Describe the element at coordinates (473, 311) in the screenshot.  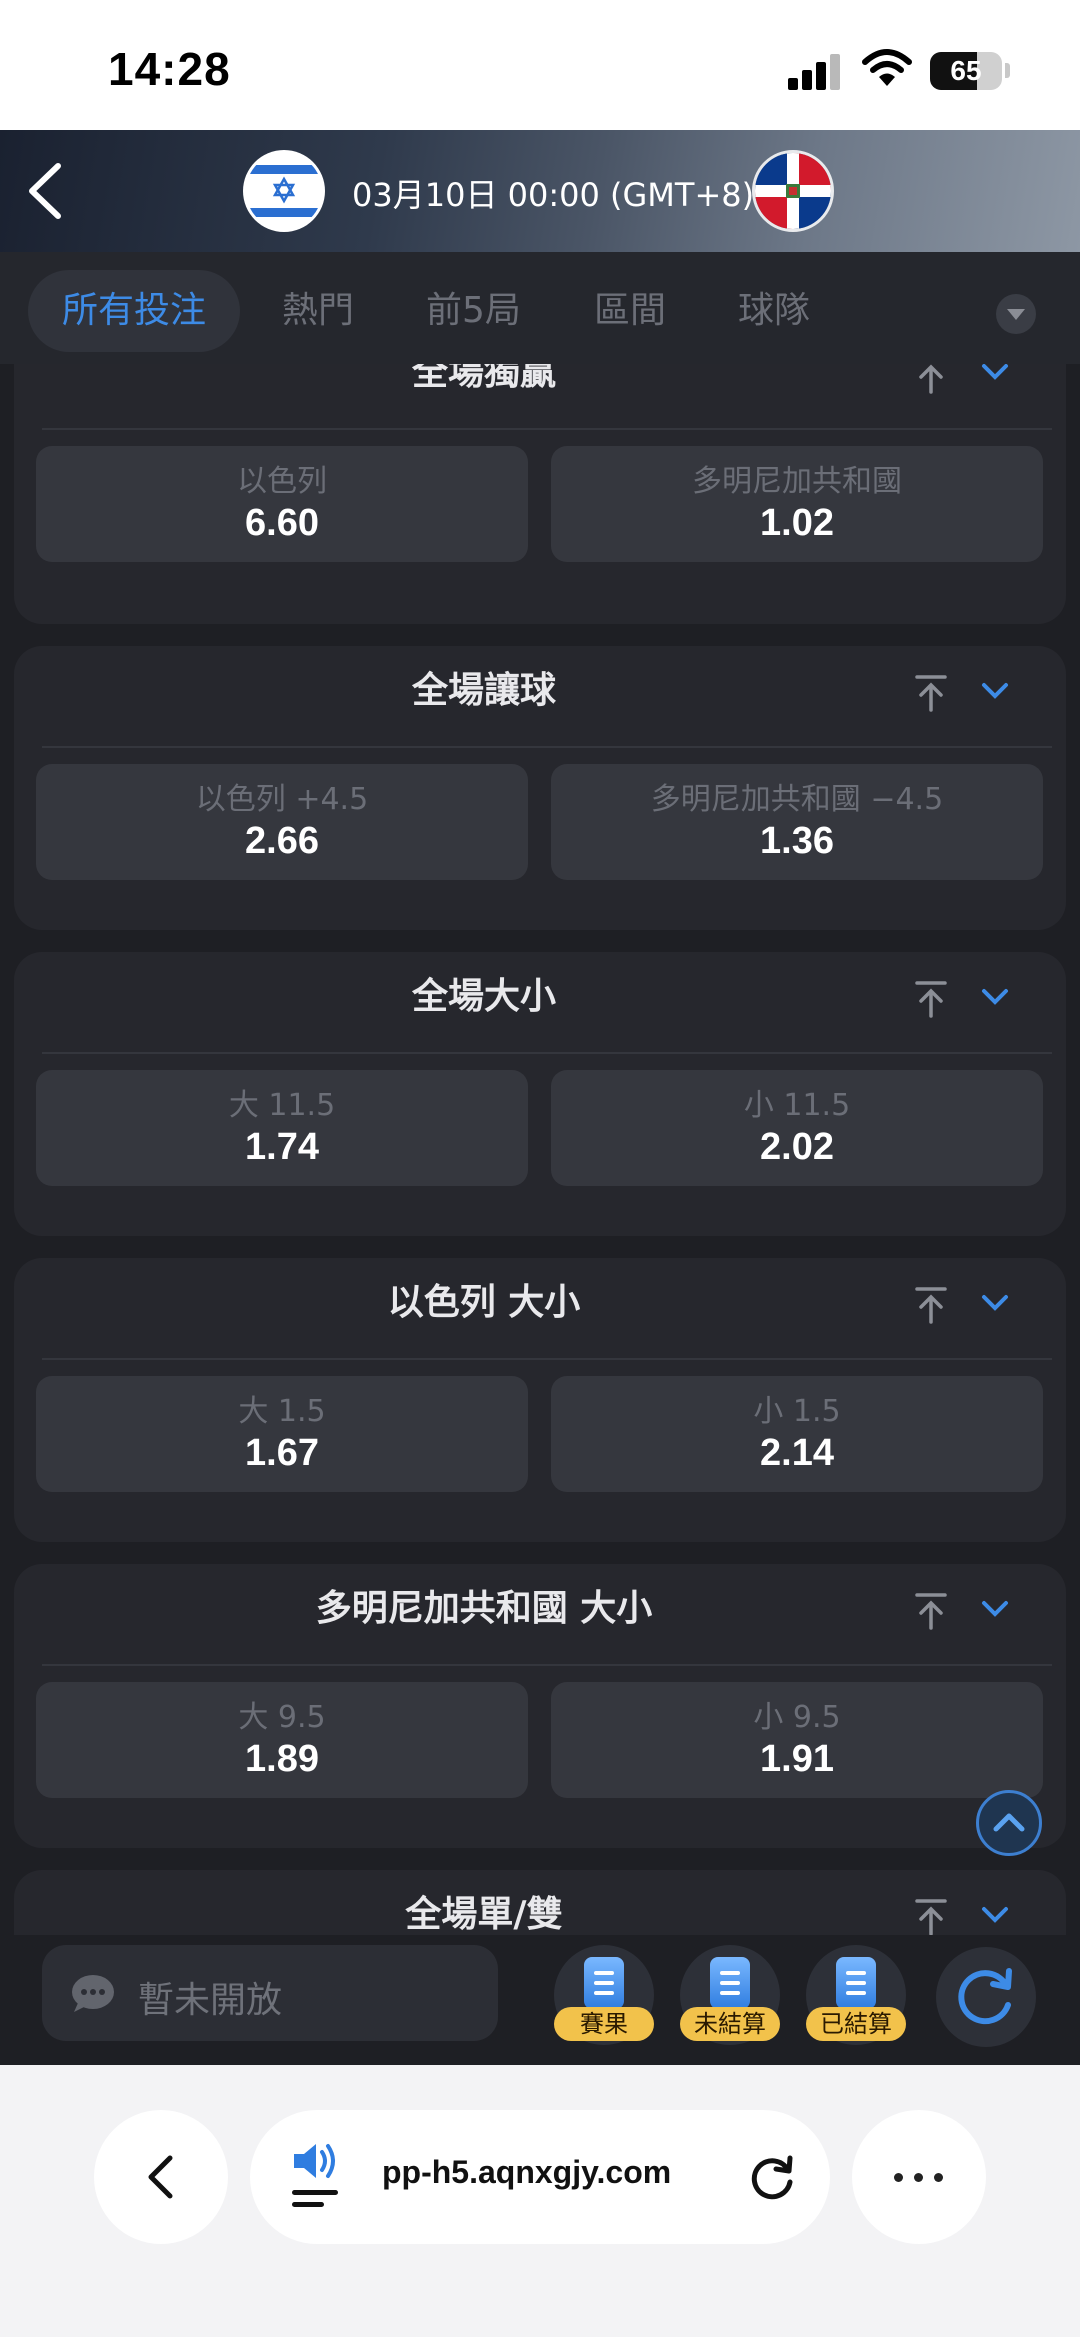
I see `tab-first-5-innings: 前5局` at that location.